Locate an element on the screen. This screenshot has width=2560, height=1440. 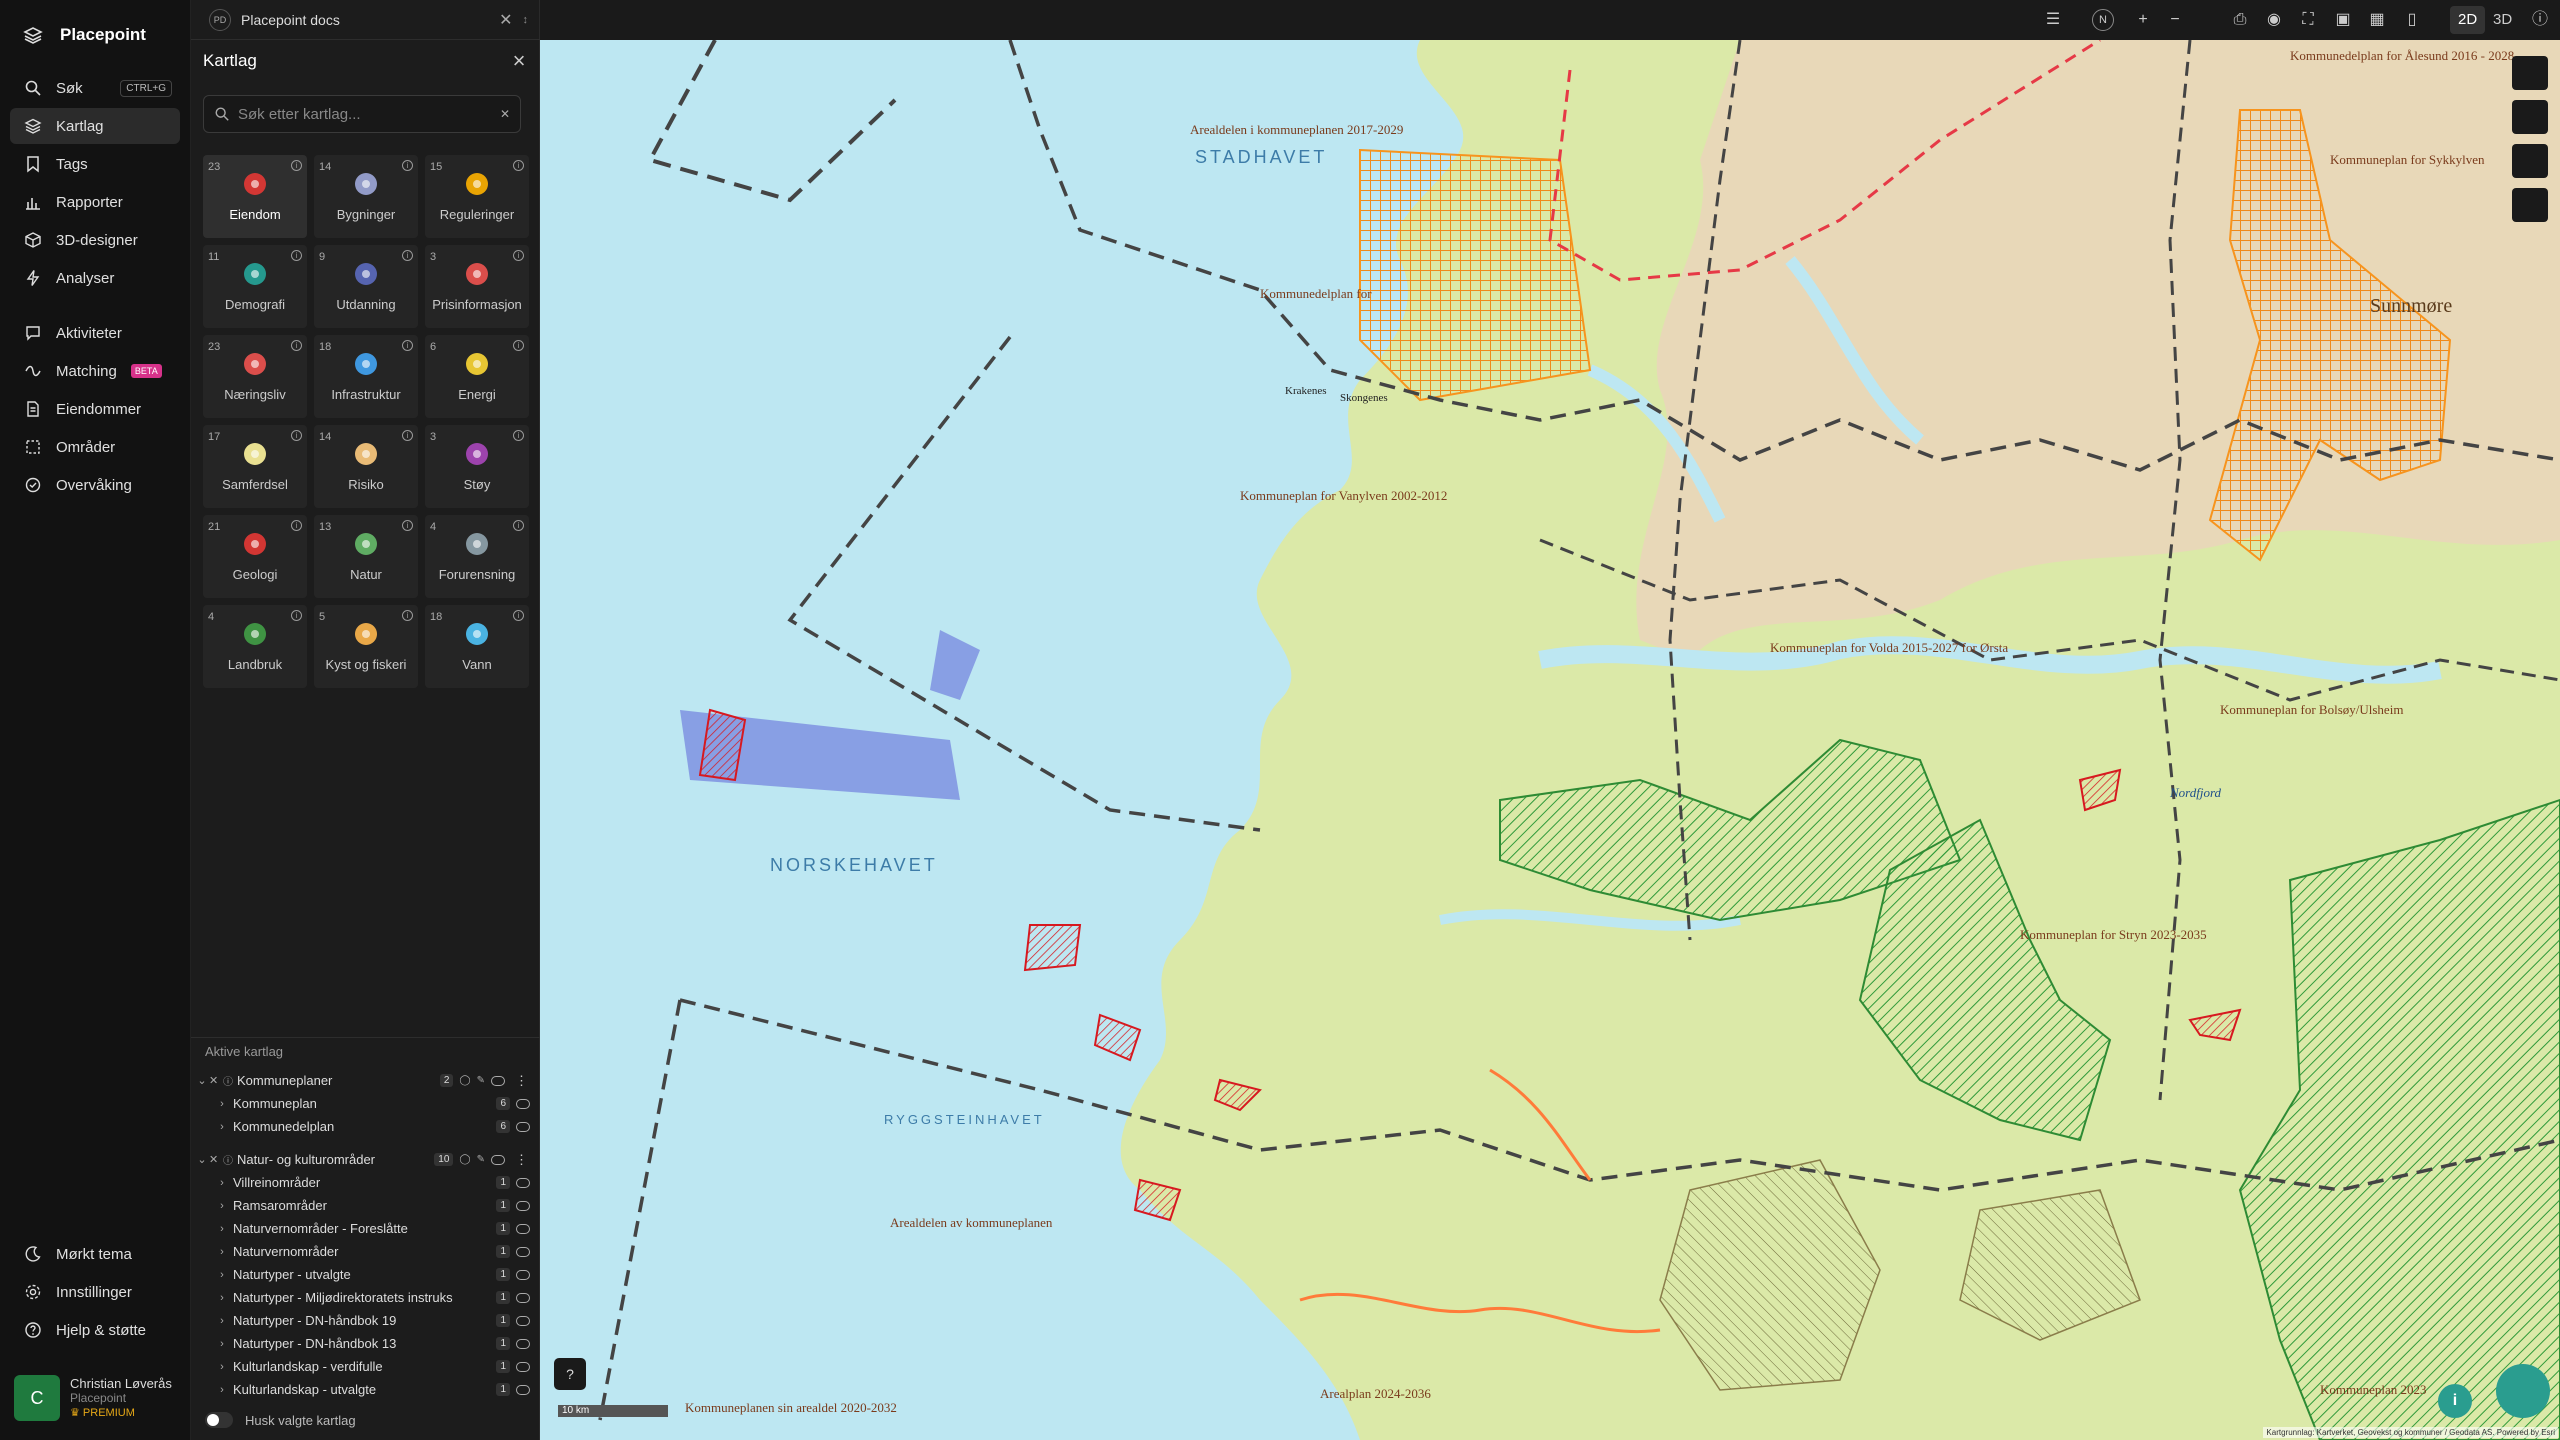
opacity-icon: ◯ is located at coordinates (464, 1080).